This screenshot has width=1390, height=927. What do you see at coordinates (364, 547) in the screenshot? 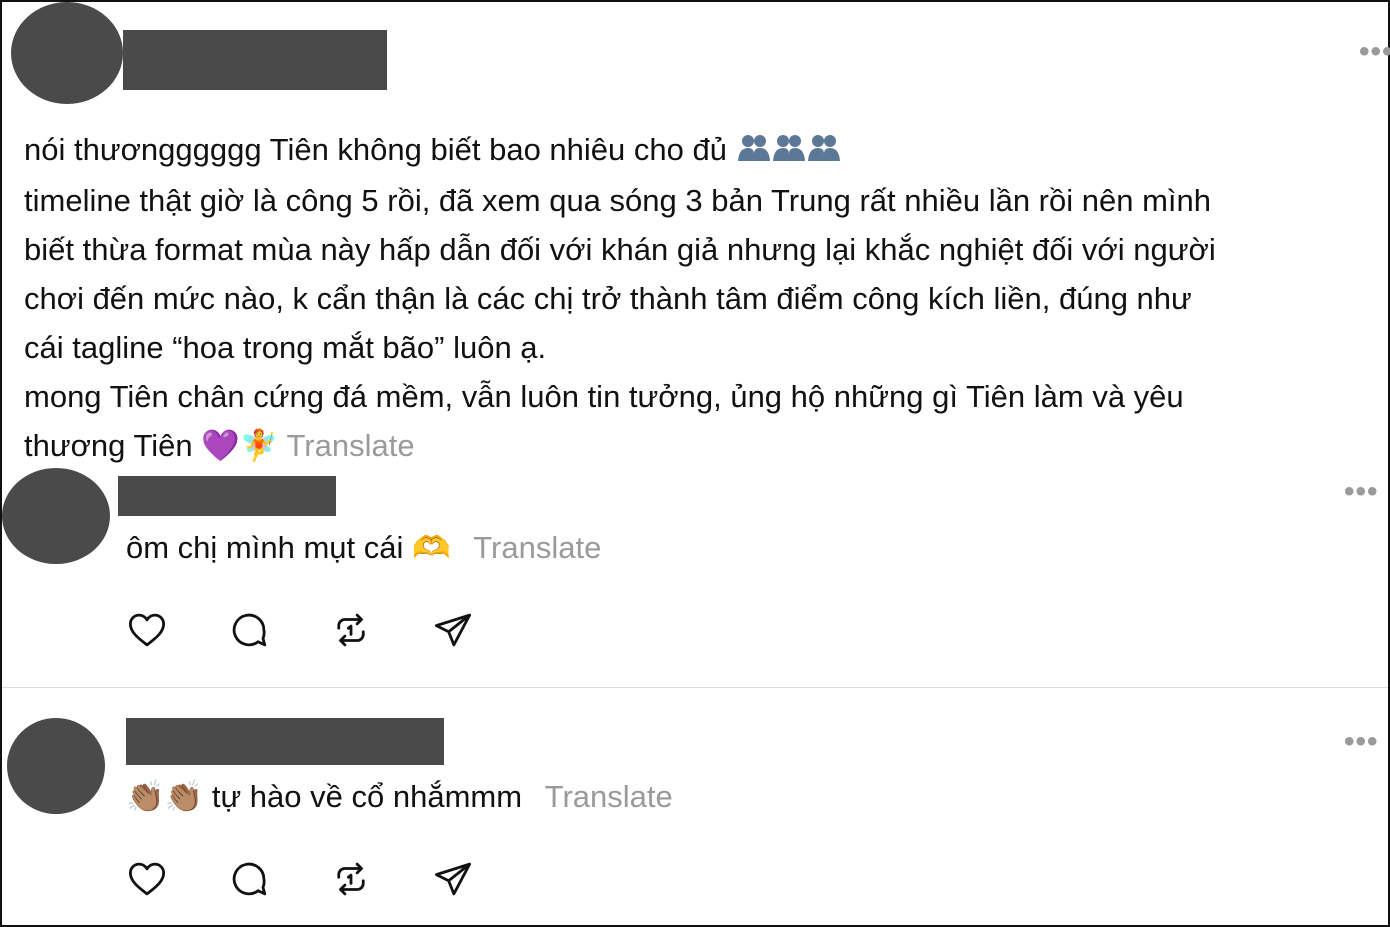
I see `reply-1-text: ôm chị mình mụt cái 🫶 Translate` at bounding box center [364, 547].